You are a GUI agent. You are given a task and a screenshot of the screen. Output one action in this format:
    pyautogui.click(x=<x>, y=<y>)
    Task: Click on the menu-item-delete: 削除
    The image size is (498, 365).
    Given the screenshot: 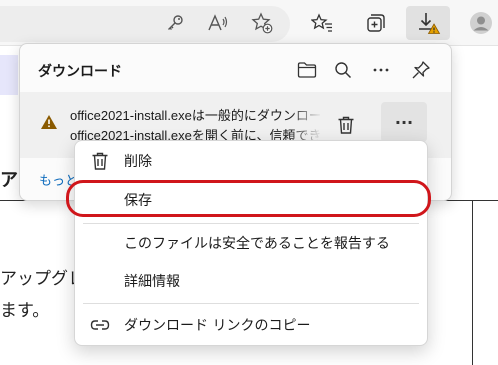 What is the action you would take?
    pyautogui.click(x=251, y=161)
    